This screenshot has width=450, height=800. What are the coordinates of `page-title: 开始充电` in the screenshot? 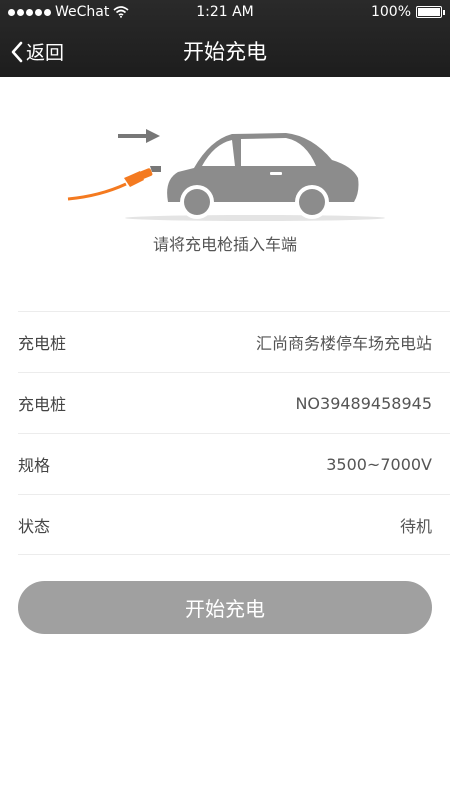 It's located at (225, 52).